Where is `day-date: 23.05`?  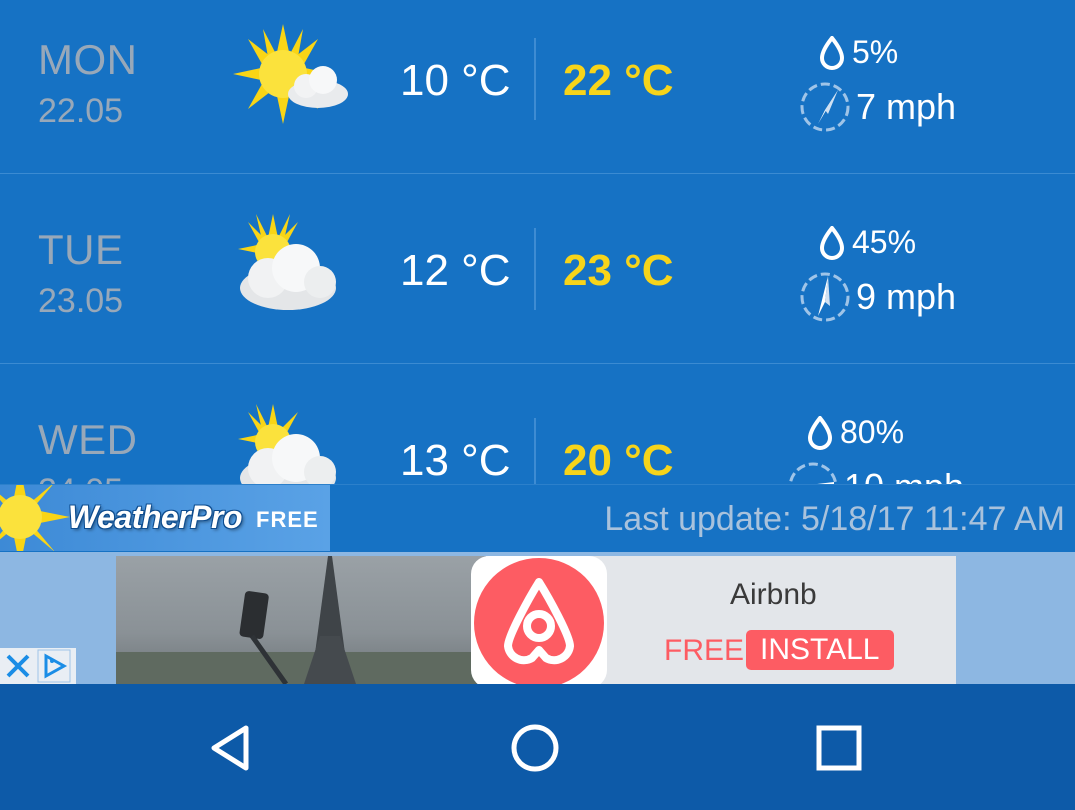 day-date: 23.05 is located at coordinates (81, 301).